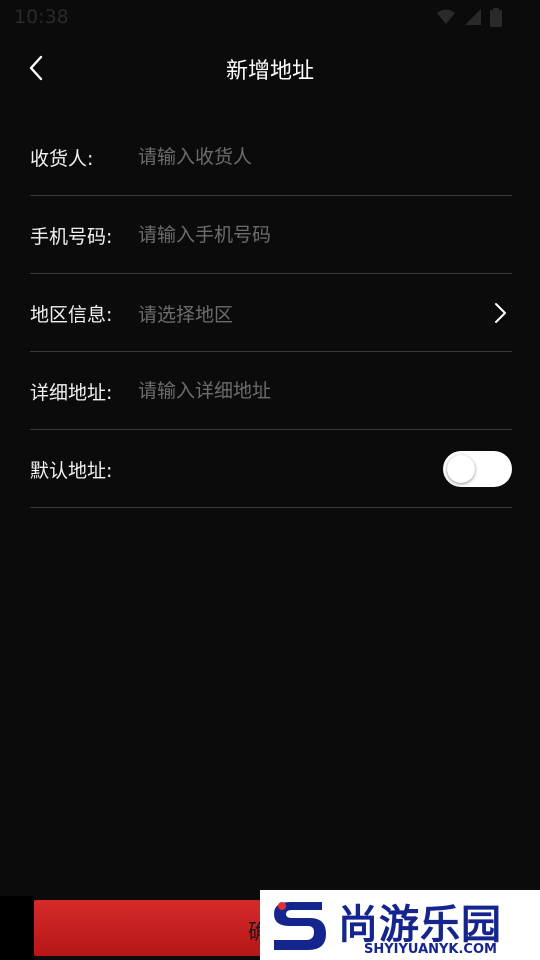 The image size is (540, 960). I want to click on chevron-right-icon, so click(500, 313).